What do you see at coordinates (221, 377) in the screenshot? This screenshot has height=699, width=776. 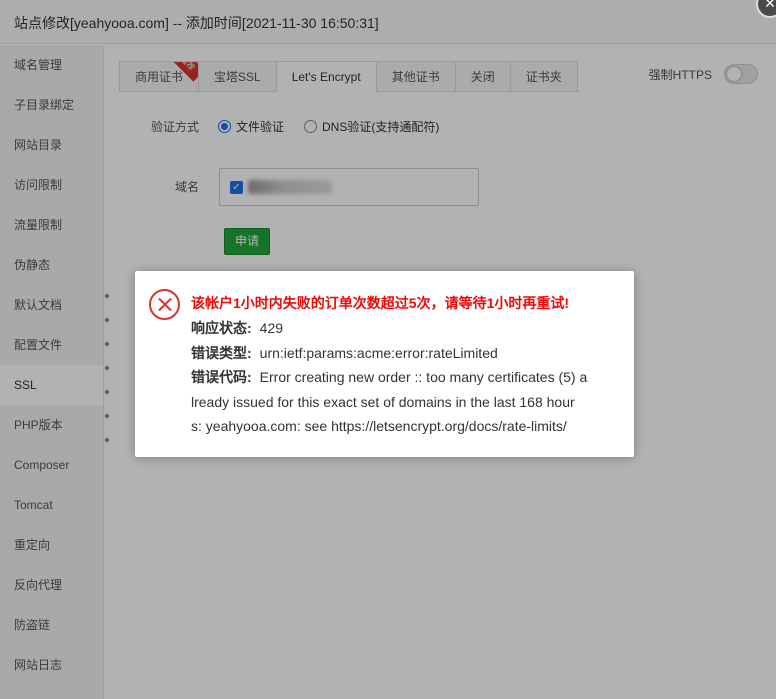 I see `code-label: 错误代码:` at bounding box center [221, 377].